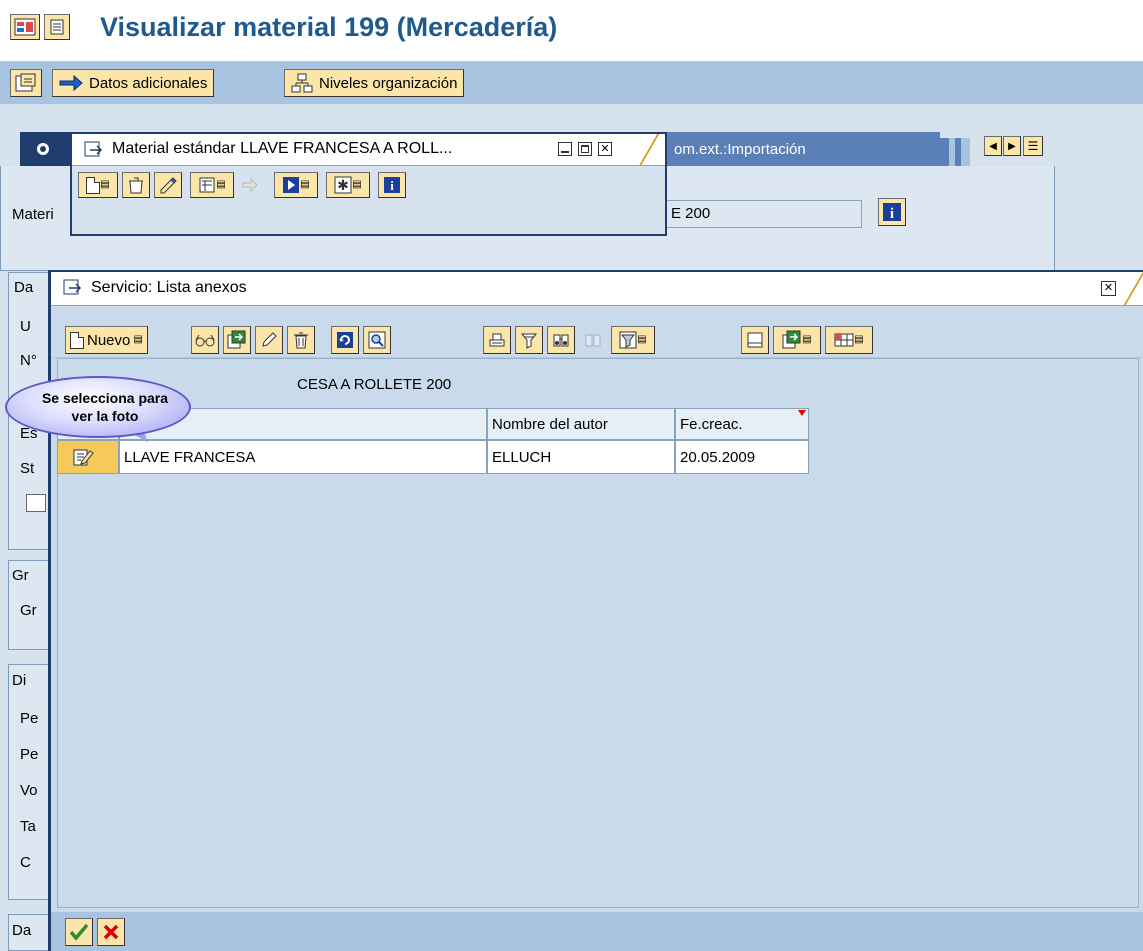 The height and width of the screenshot is (951, 1143). What do you see at coordinates (597, 289) in the screenshot?
I see `attachment-popup-titlebar: Servicio: Lista anexos ✕` at bounding box center [597, 289].